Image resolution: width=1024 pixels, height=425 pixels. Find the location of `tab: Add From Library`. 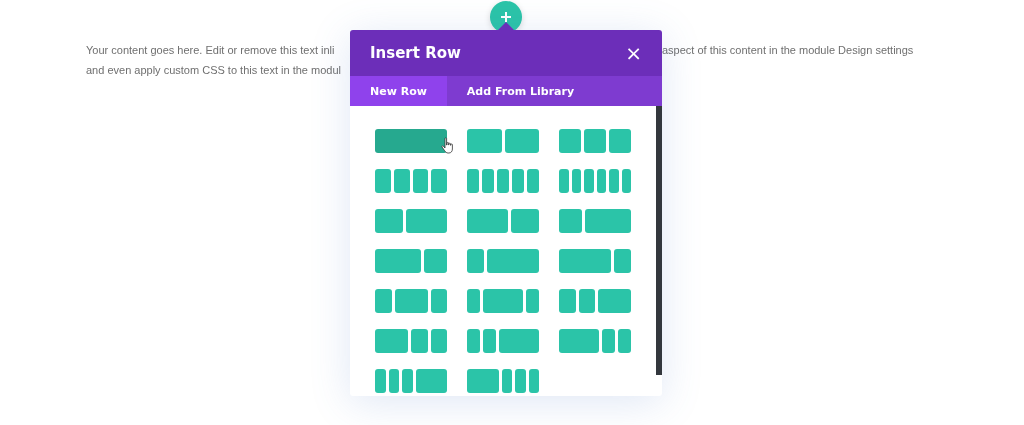

tab: Add From Library is located at coordinates (520, 91).